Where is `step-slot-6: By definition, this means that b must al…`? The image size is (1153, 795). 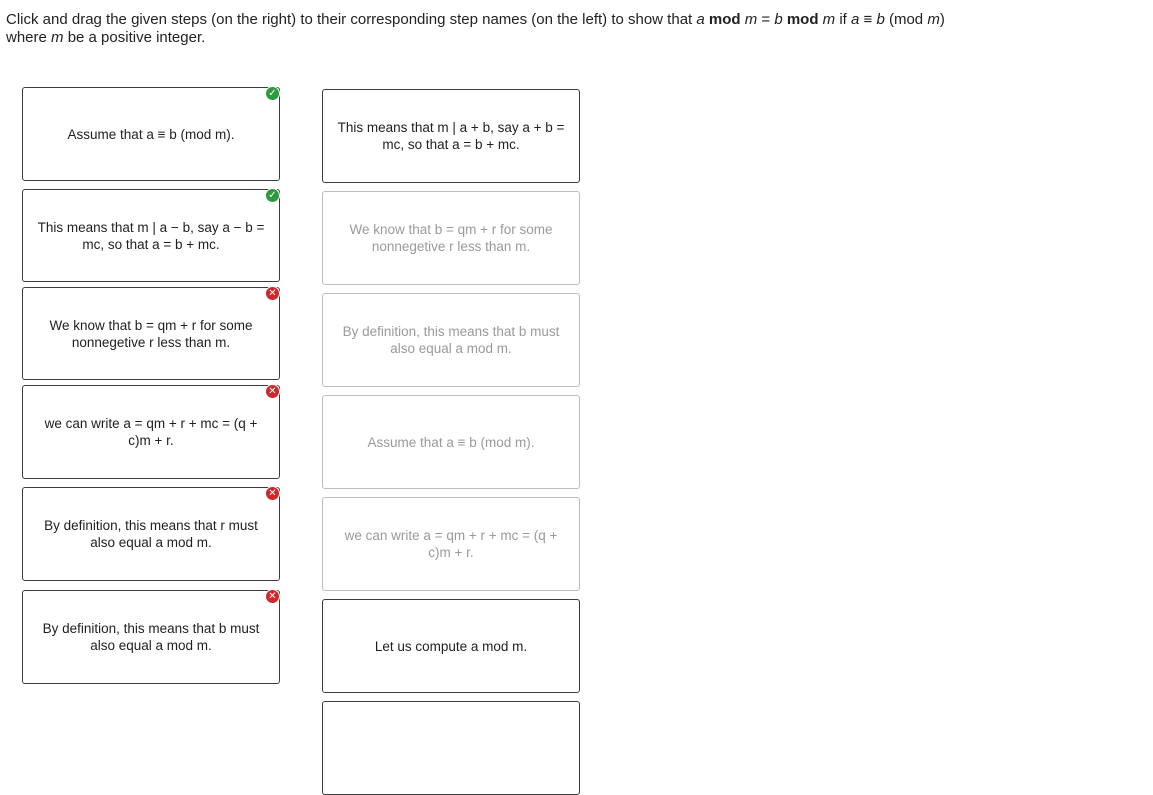
step-slot-6: By definition, this means that b must al… is located at coordinates (151, 636).